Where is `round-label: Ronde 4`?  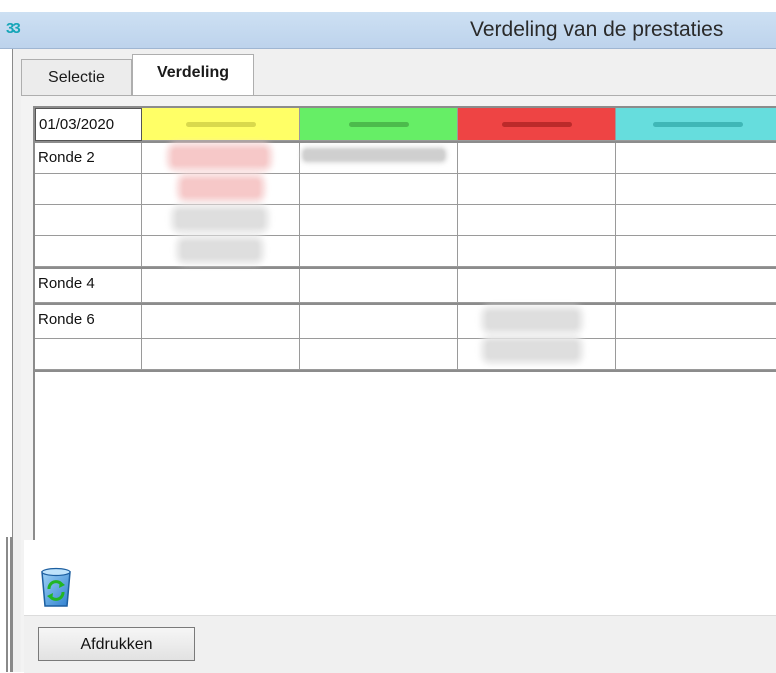 round-label: Ronde 4 is located at coordinates (88, 286).